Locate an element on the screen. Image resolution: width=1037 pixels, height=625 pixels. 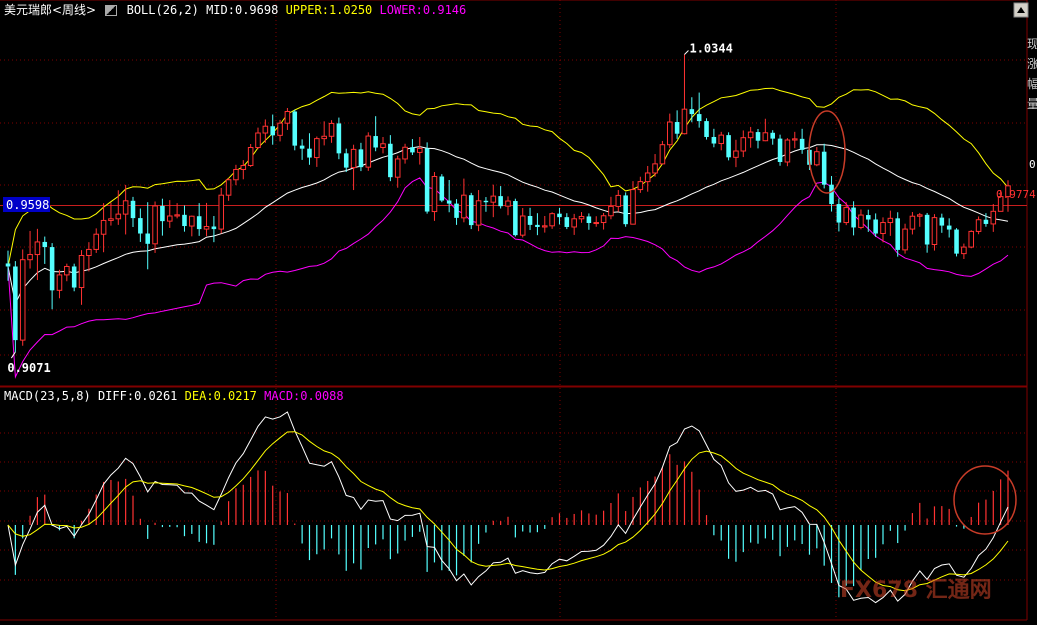
left-price-box: 0.9598 is located at coordinates (26, 204).